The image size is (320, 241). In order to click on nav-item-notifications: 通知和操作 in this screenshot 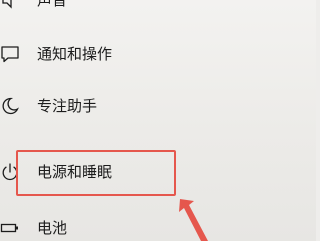, I will do `click(95, 54)`.